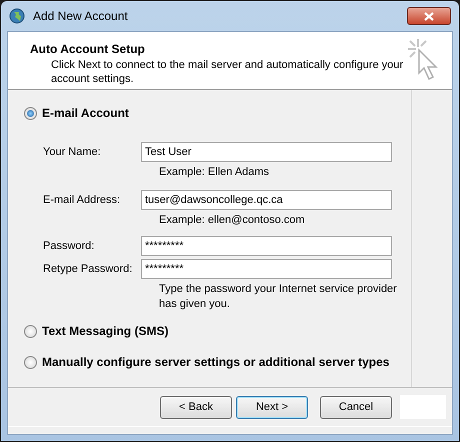  What do you see at coordinates (85, 113) in the screenshot?
I see `option-label: E-mail Account` at bounding box center [85, 113].